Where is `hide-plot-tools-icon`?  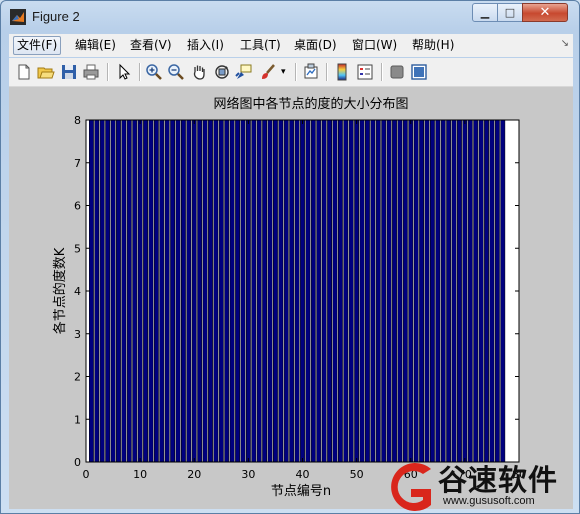
hide-plot-tools-icon is located at coordinates (397, 72).